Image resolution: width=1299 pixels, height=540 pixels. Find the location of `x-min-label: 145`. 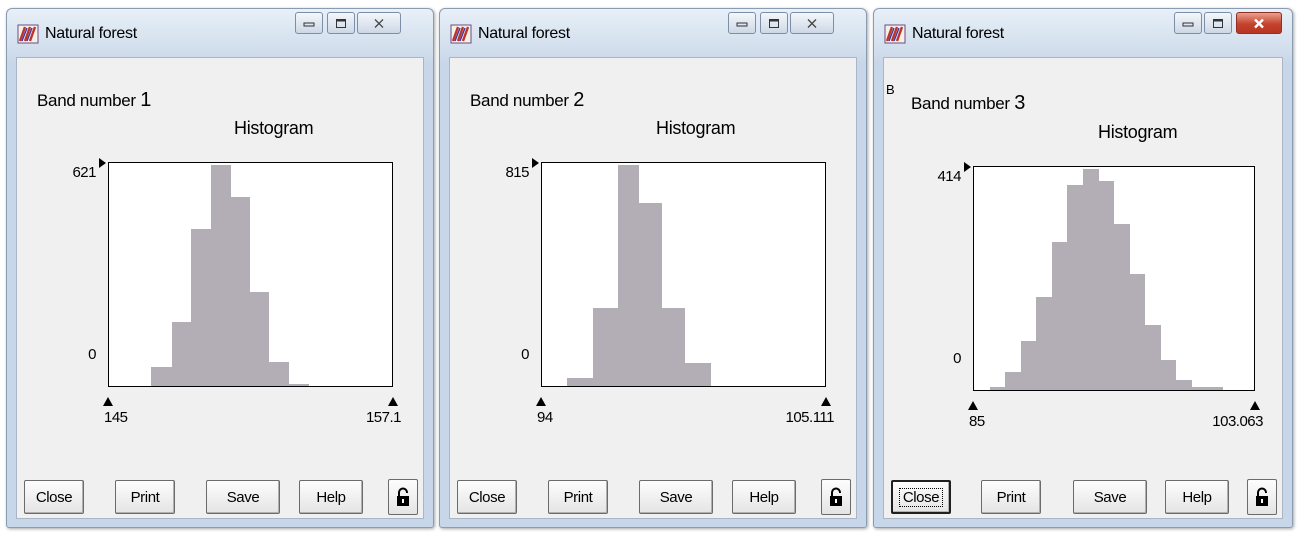

x-min-label: 145 is located at coordinates (116, 417).